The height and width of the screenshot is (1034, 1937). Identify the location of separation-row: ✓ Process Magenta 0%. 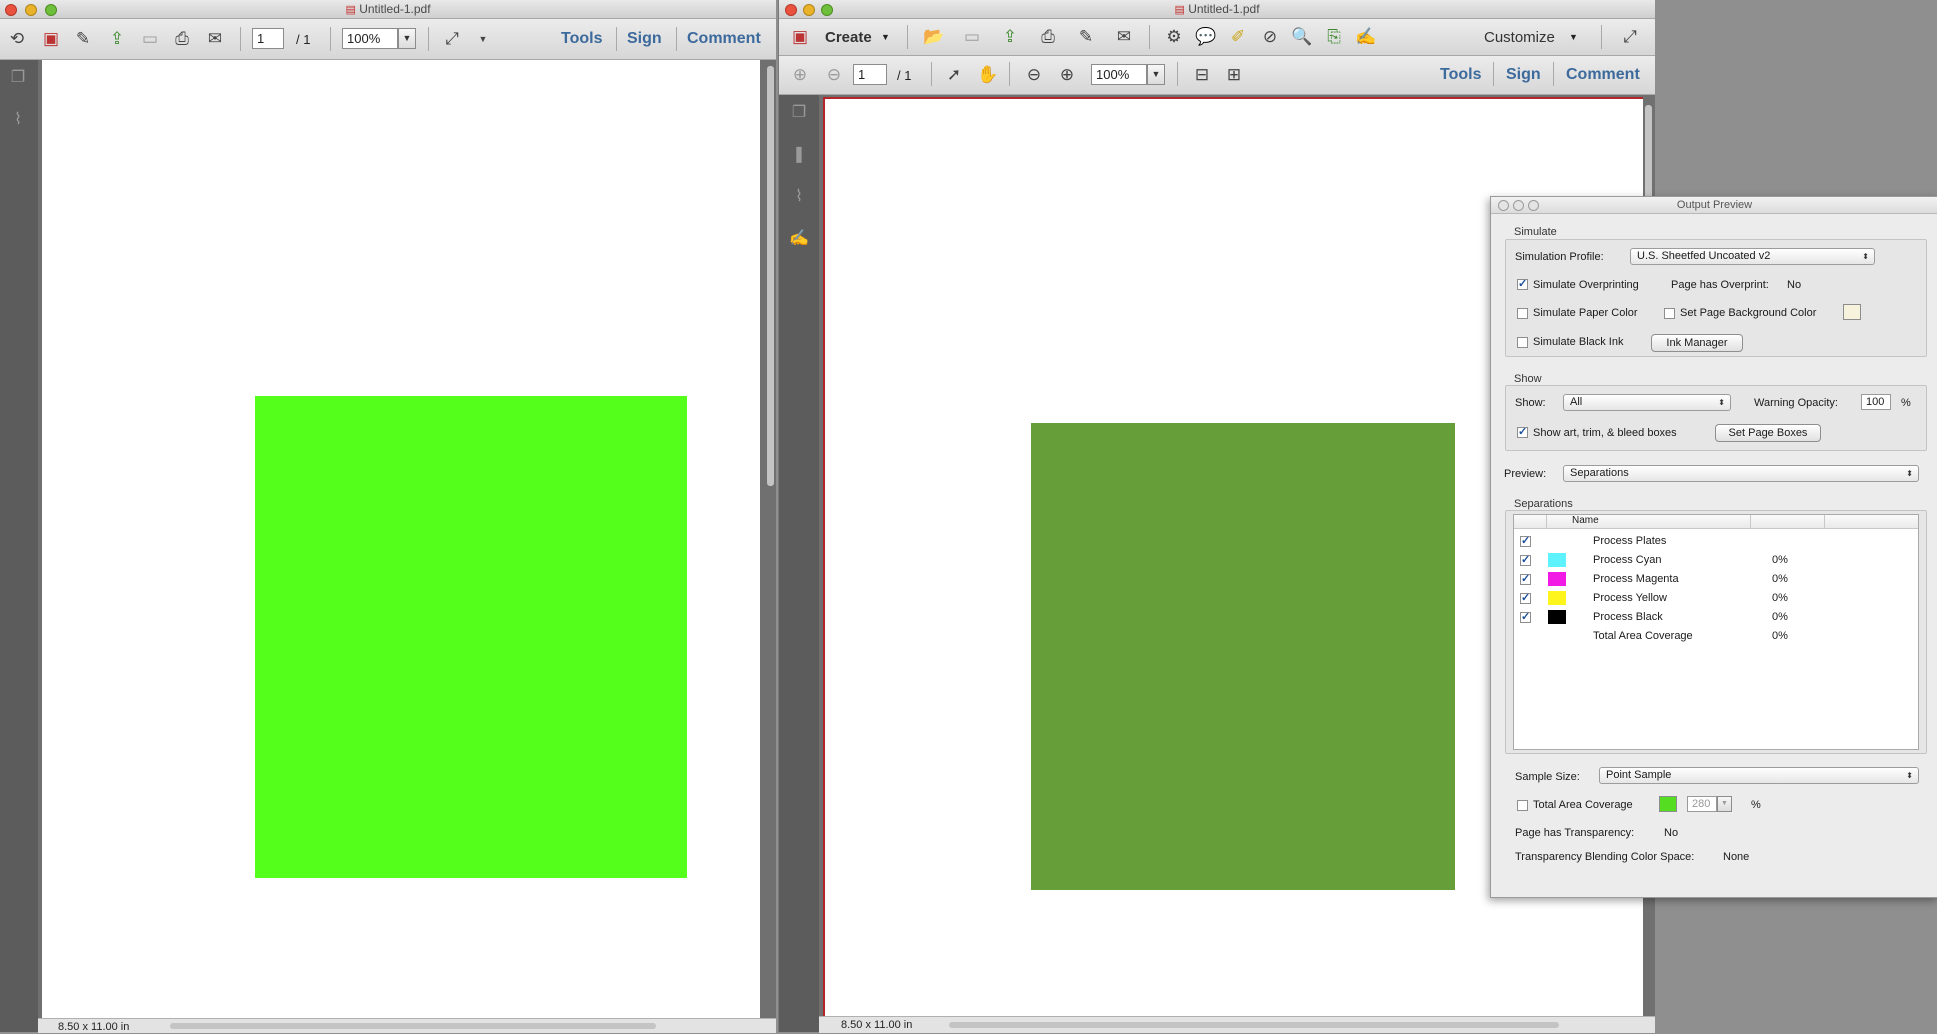
(1716, 580).